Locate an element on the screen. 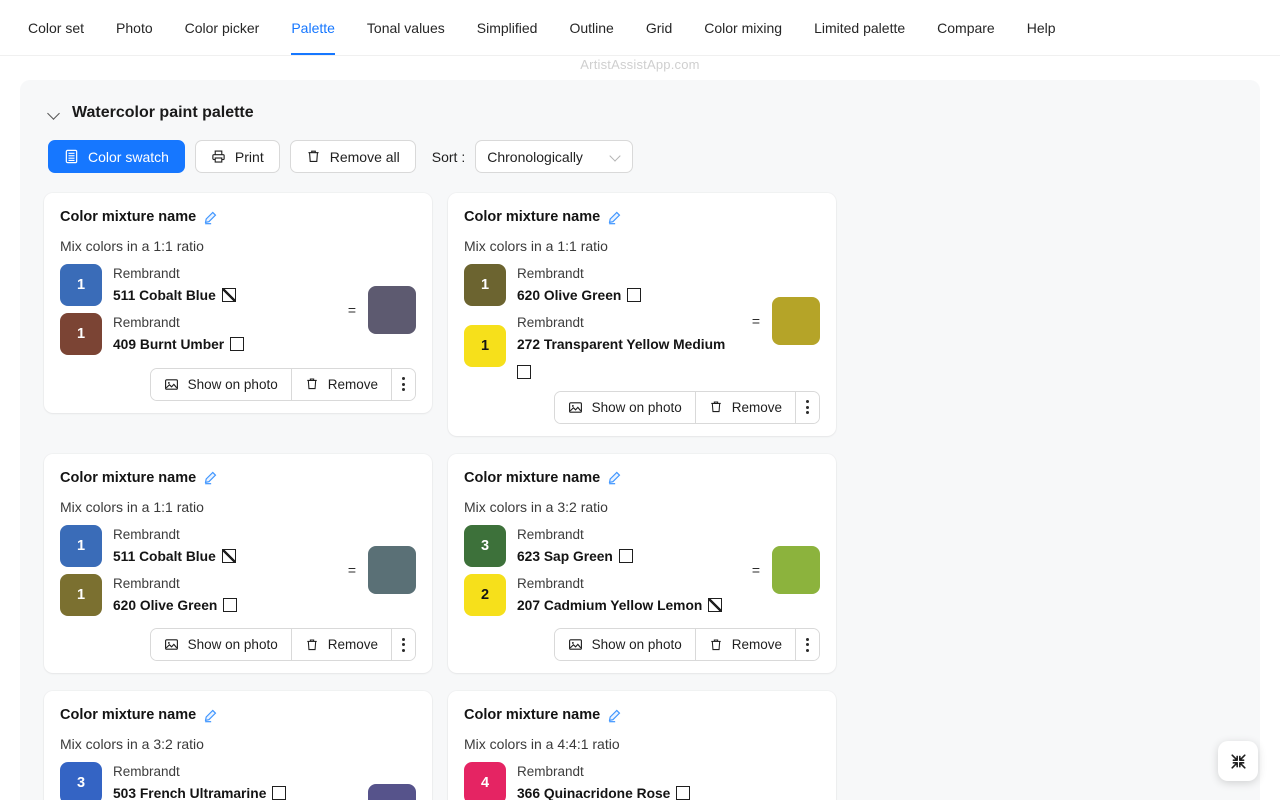 The image size is (1280, 800). nav-item-color-mixing: Color mixing is located at coordinates (743, 27).